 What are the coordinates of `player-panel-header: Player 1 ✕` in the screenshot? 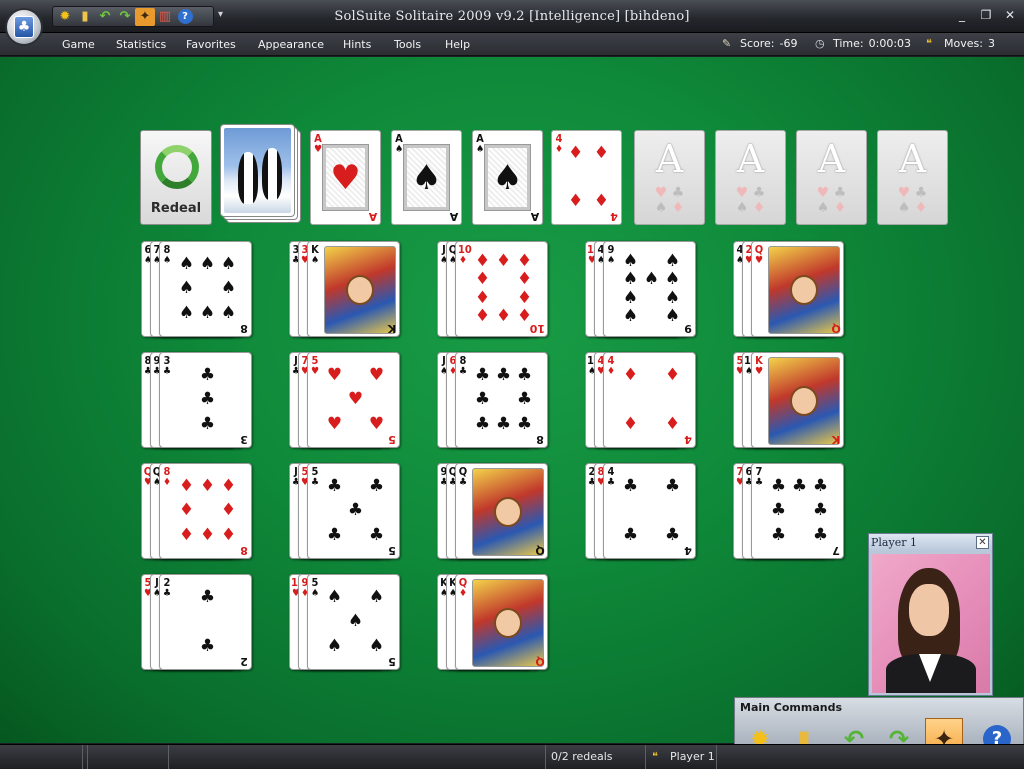 It's located at (930, 543).